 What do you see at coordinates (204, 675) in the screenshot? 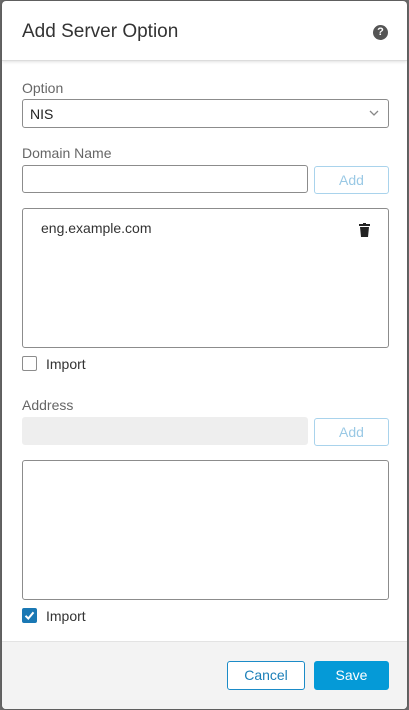
I see `dialog-footer: Cancel Save` at bounding box center [204, 675].